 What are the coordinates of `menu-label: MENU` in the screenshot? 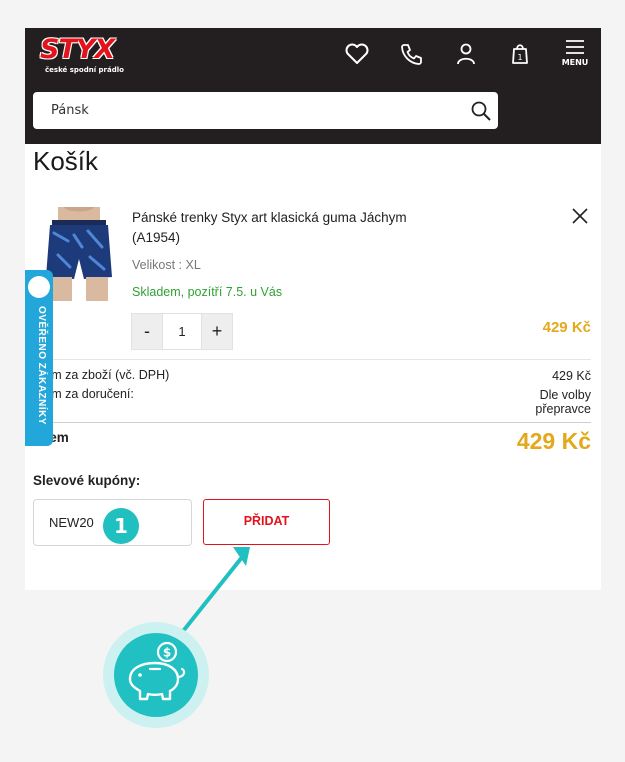 It's located at (575, 62).